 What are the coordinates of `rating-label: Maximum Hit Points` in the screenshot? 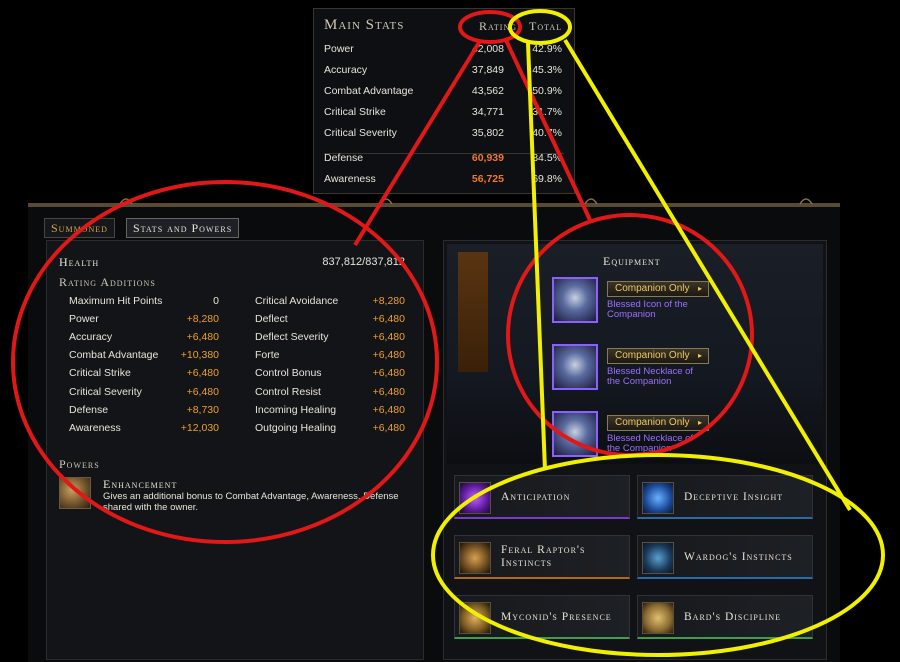 It's located at (116, 301).